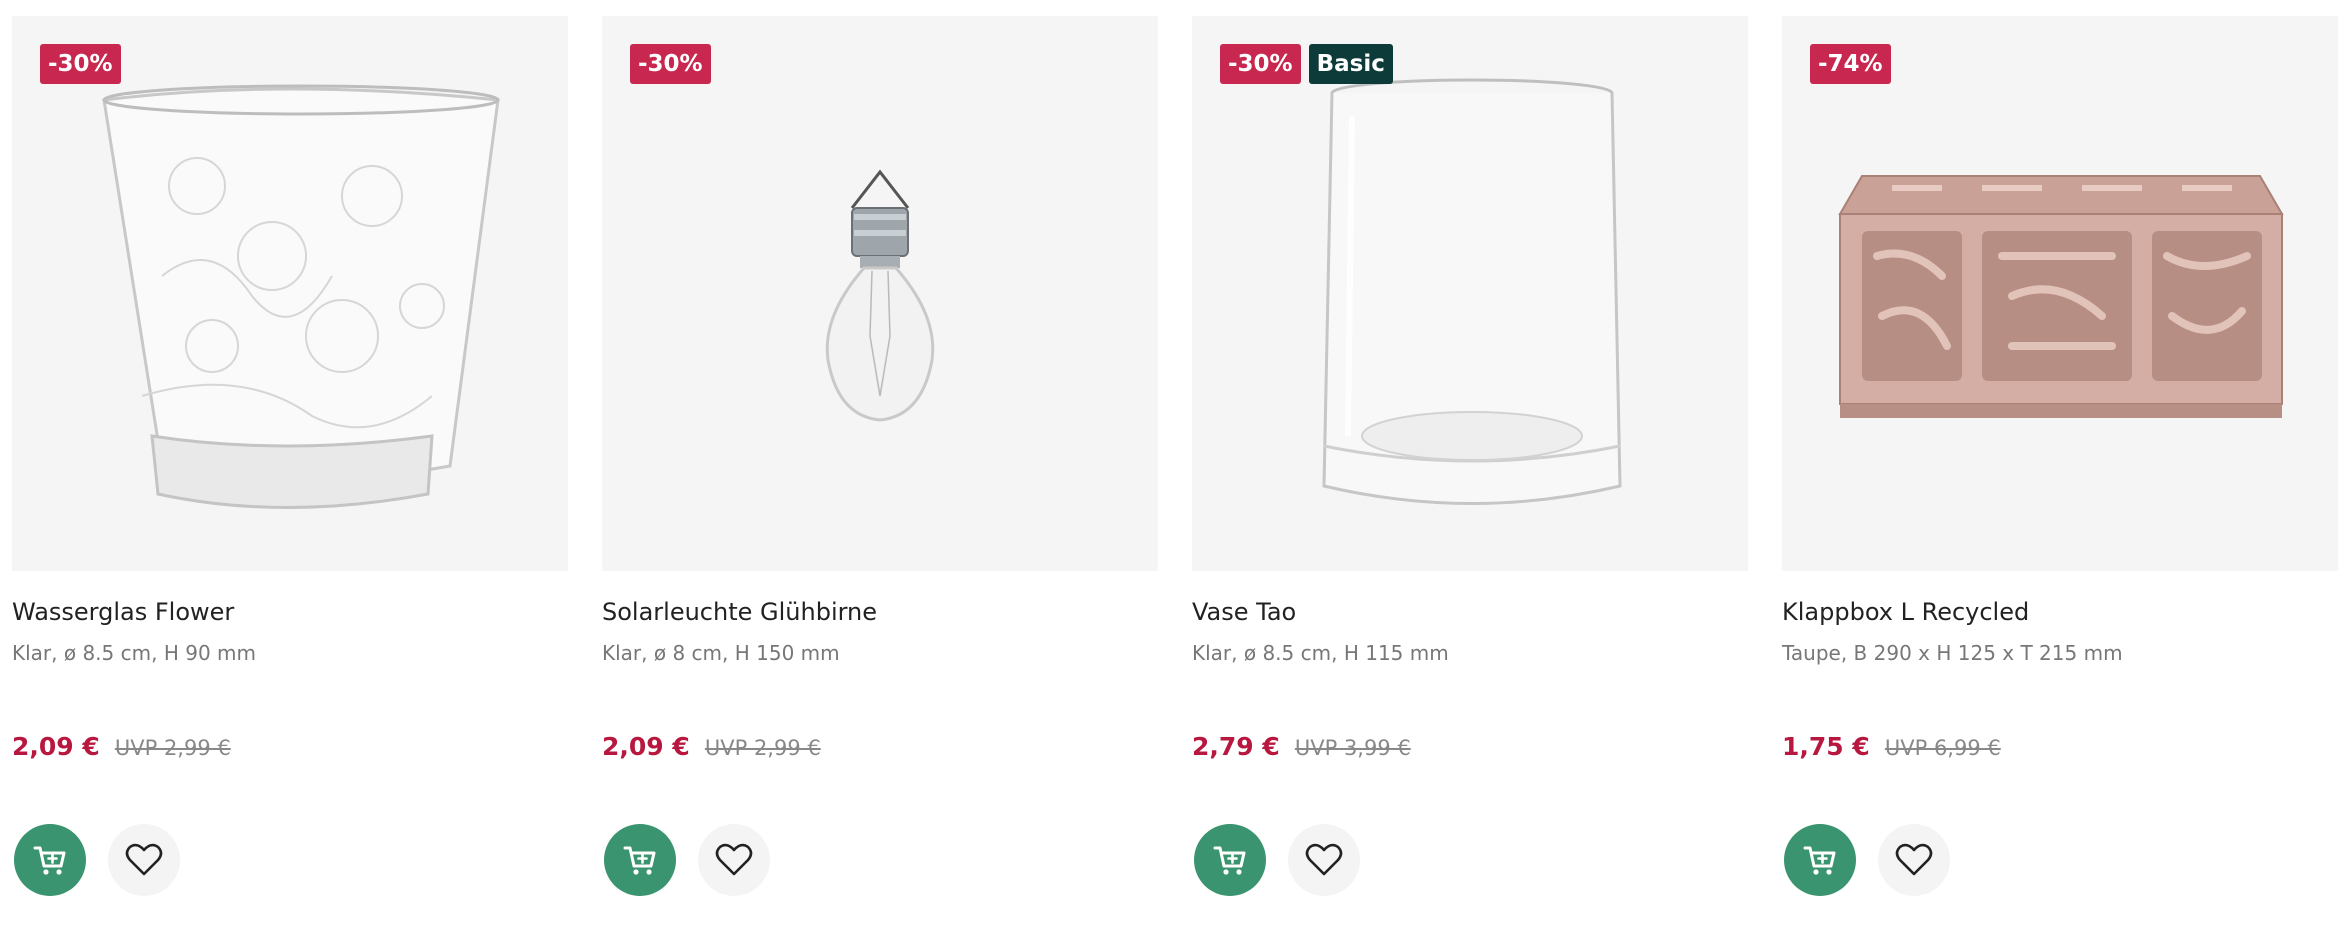 This screenshot has height=950, width=2345. Describe the element at coordinates (1942, 748) in the screenshot. I see `uvp-price: UVP 6,99 €` at that location.